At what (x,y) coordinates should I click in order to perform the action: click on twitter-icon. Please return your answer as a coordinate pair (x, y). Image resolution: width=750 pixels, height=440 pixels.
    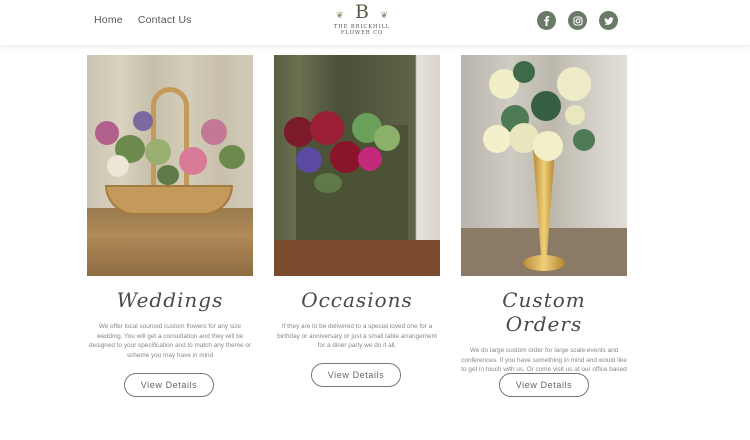
    Looking at the image, I should click on (608, 20).